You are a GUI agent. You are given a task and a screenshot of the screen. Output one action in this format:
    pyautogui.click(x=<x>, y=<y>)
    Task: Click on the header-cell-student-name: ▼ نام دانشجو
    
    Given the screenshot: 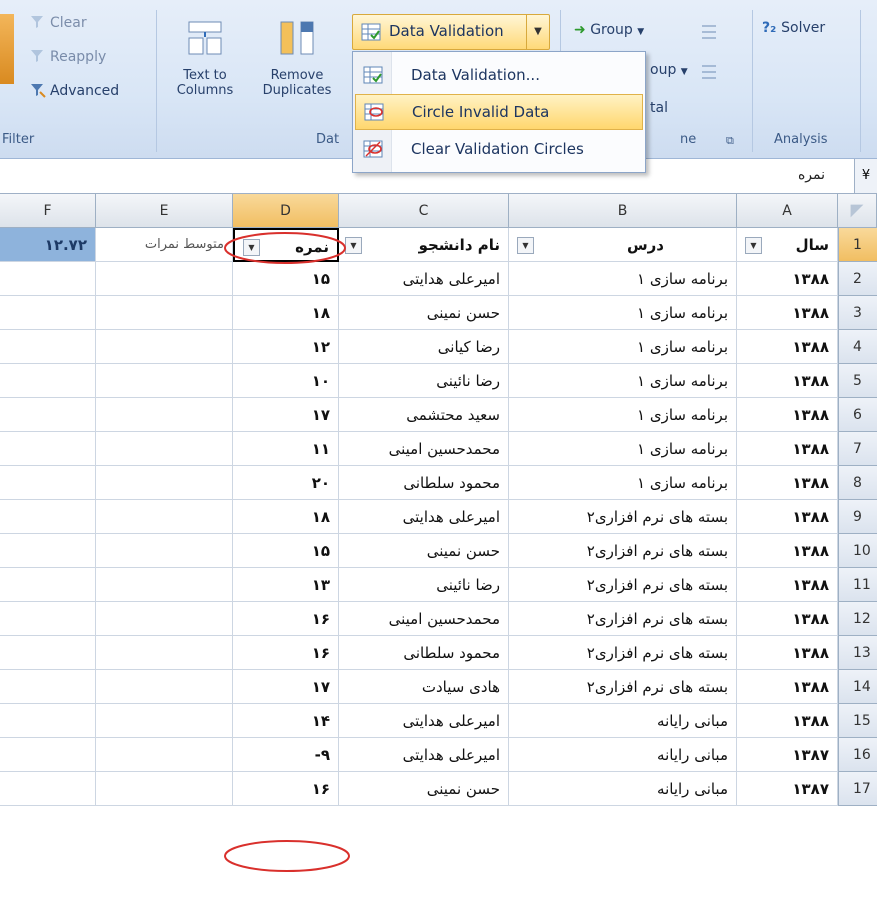 What is the action you would take?
    pyautogui.click(x=424, y=245)
    